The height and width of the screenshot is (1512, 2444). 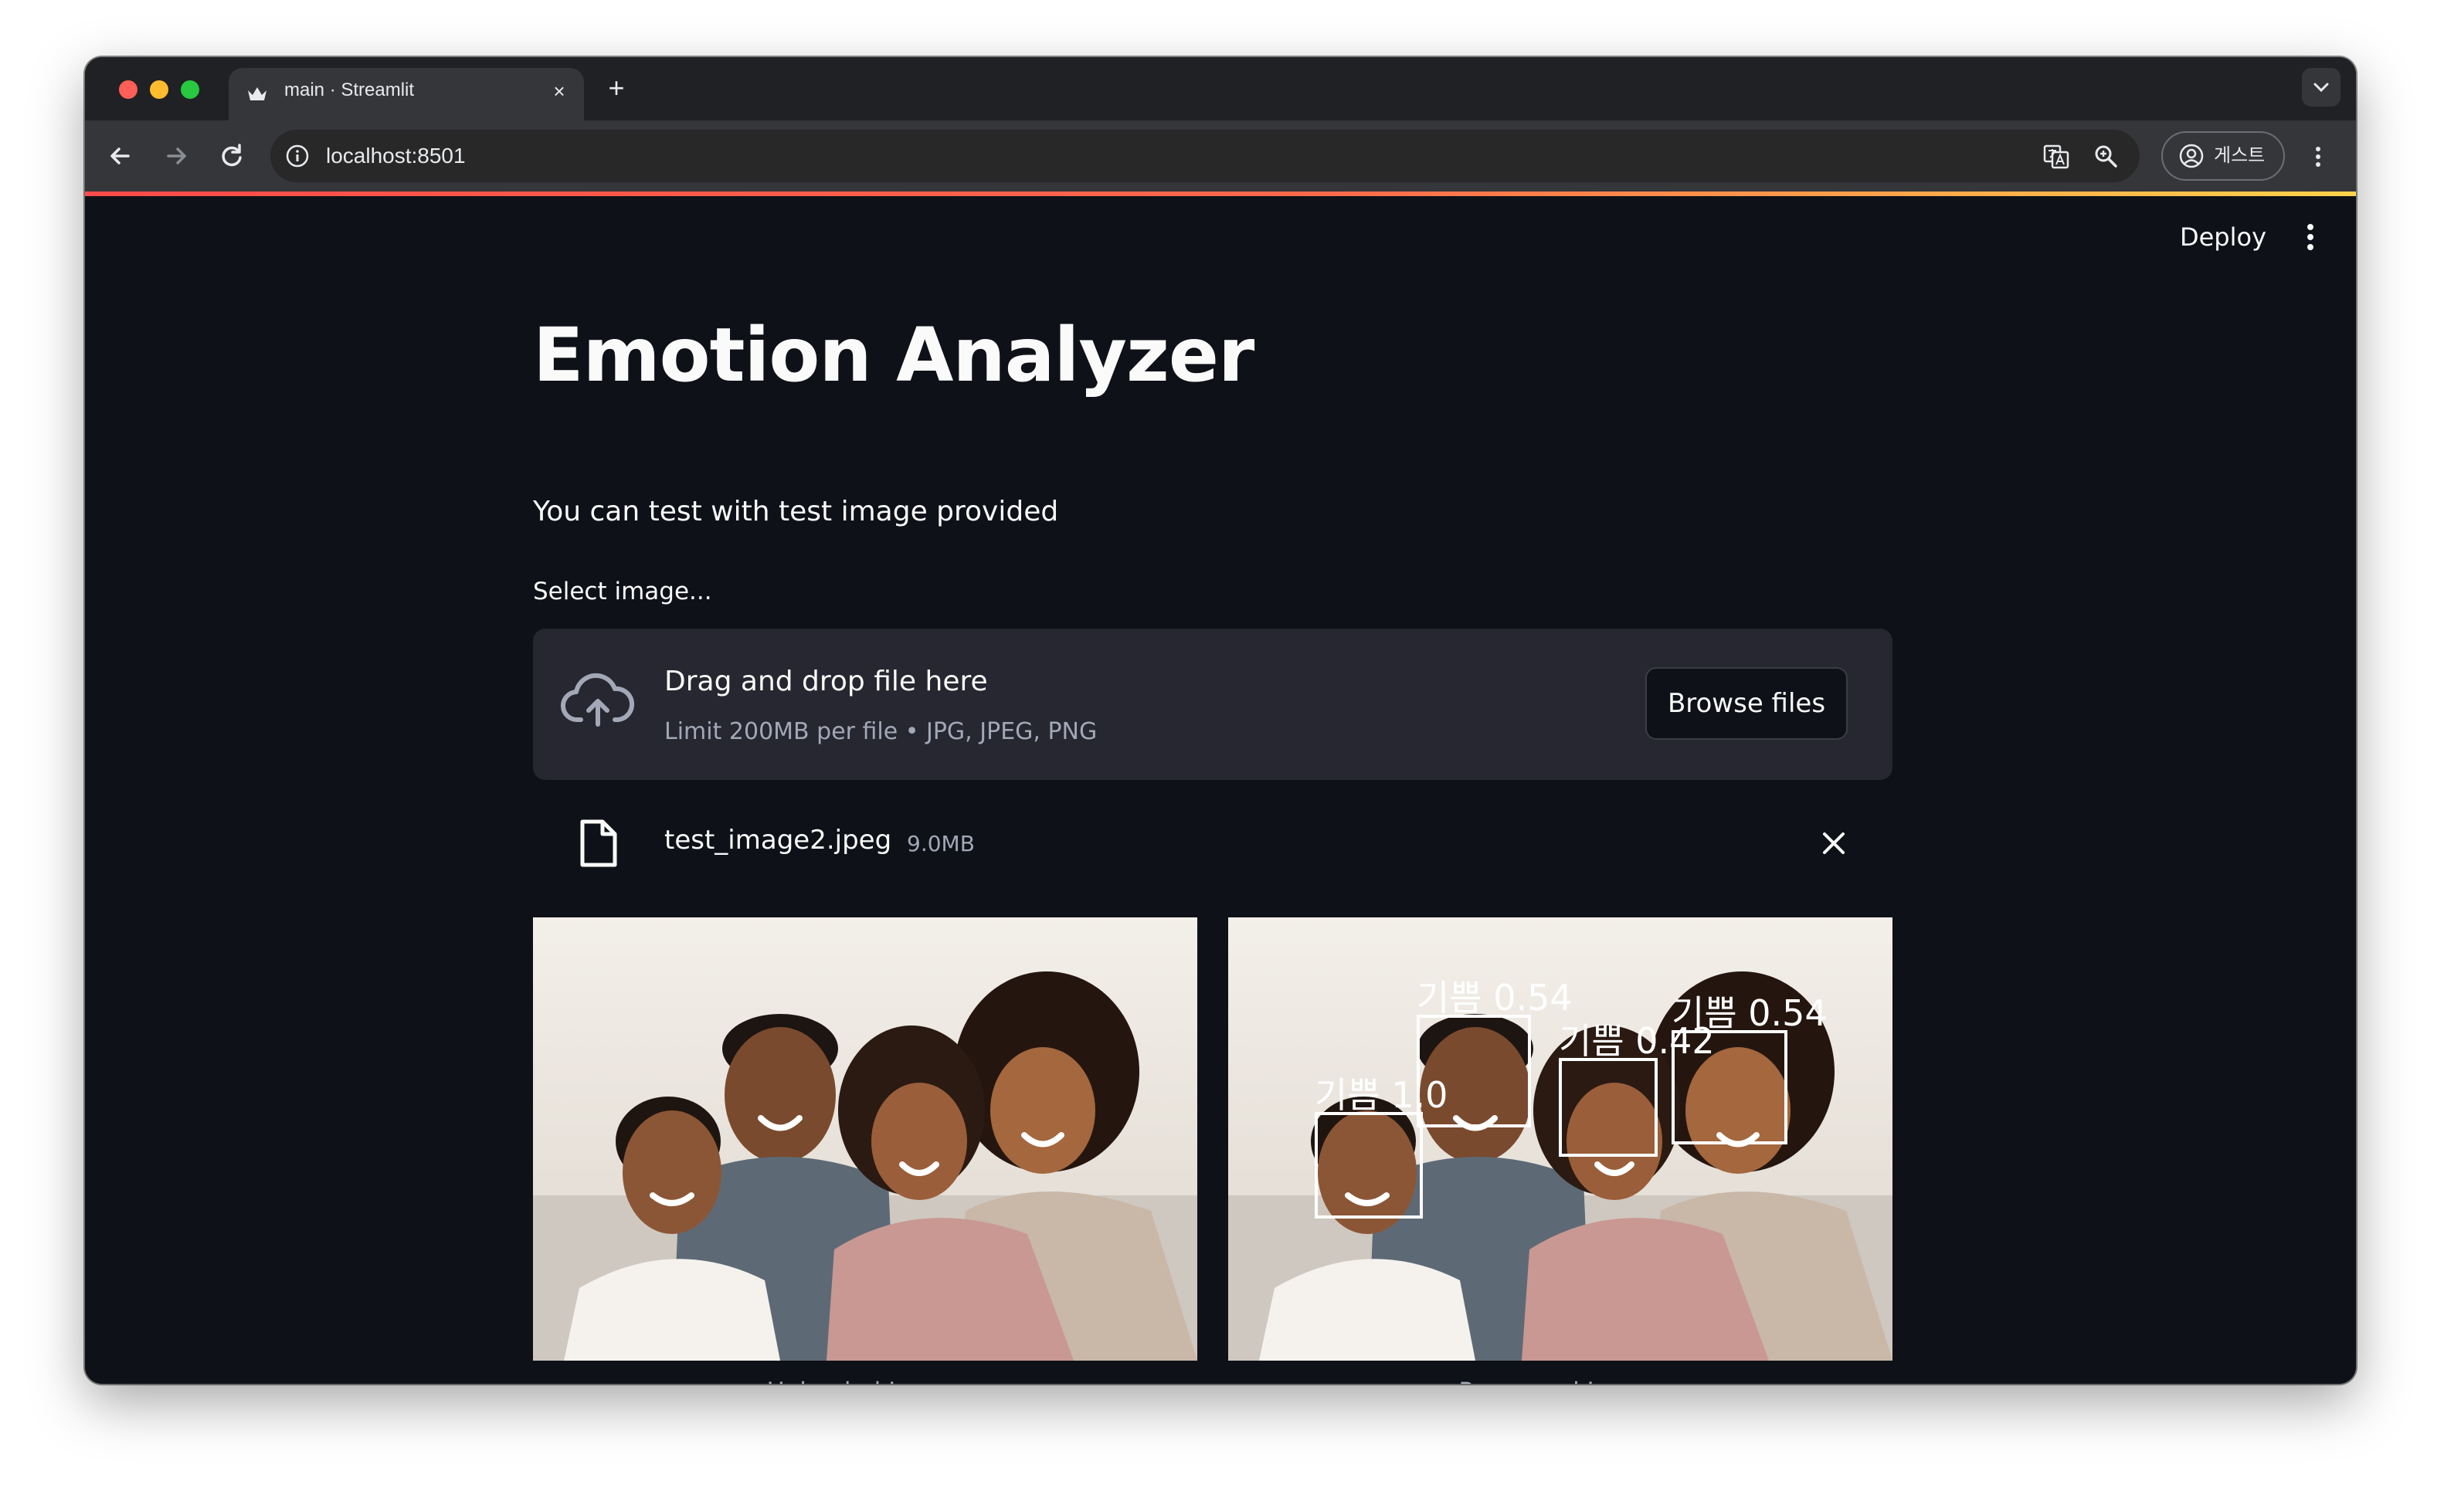 What do you see at coordinates (1381, 1095) in the screenshot?
I see `detection-label: 기쁨 1.0` at bounding box center [1381, 1095].